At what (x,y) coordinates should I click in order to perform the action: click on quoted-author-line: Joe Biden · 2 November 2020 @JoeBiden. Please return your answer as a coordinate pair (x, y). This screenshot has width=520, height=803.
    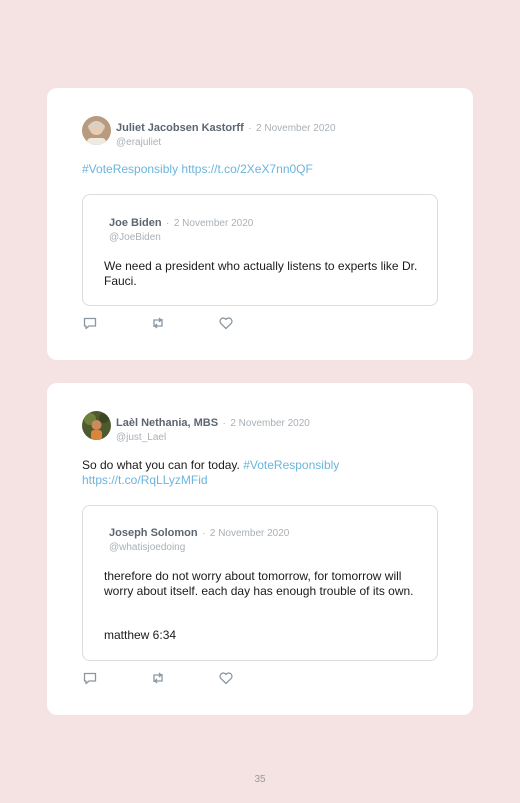
    Looking at the image, I should click on (181, 230).